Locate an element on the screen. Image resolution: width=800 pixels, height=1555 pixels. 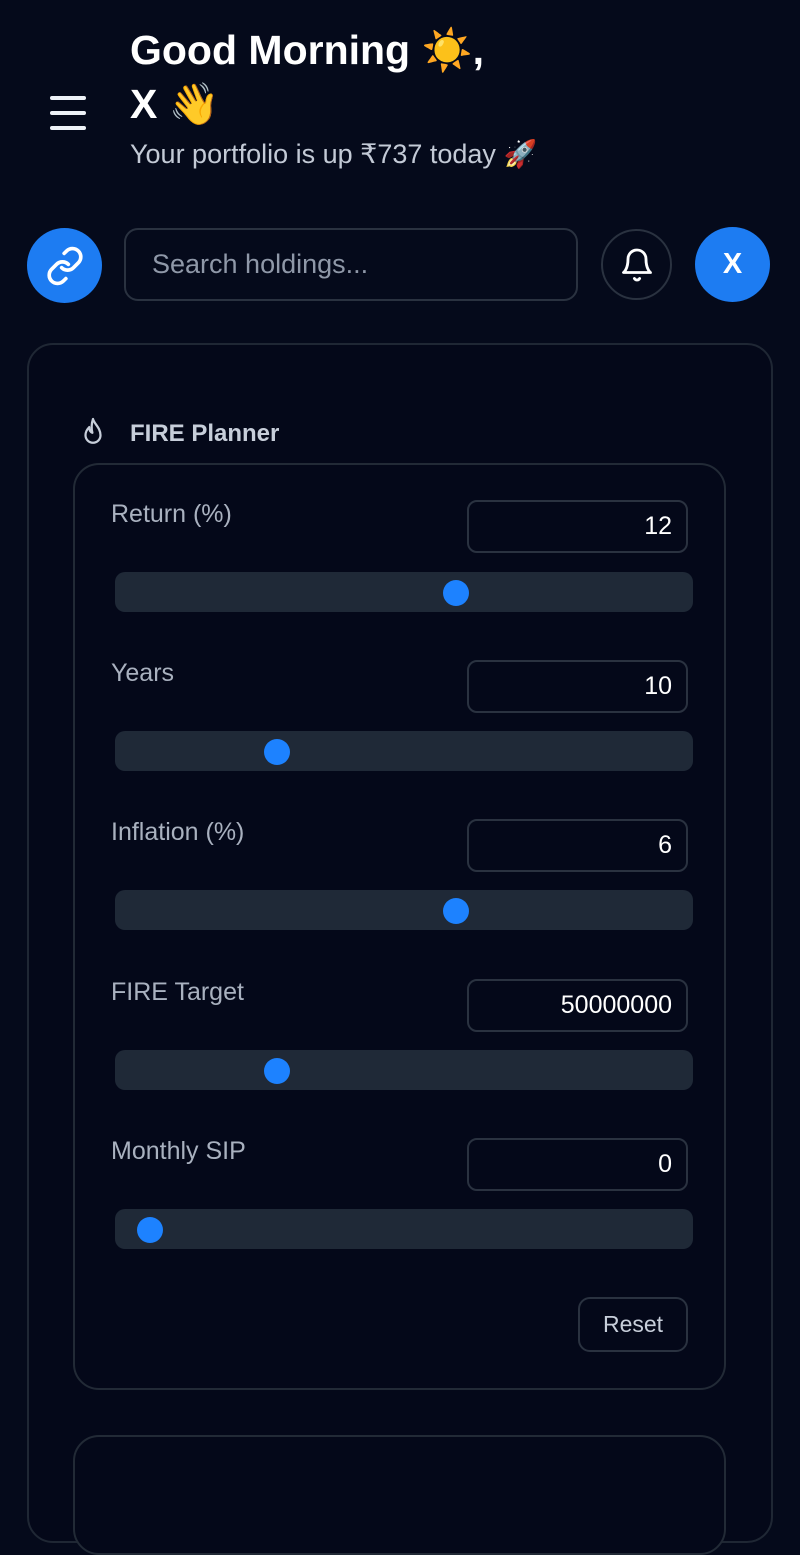
sun-icon: ☀️ is located at coordinates (447, 50).